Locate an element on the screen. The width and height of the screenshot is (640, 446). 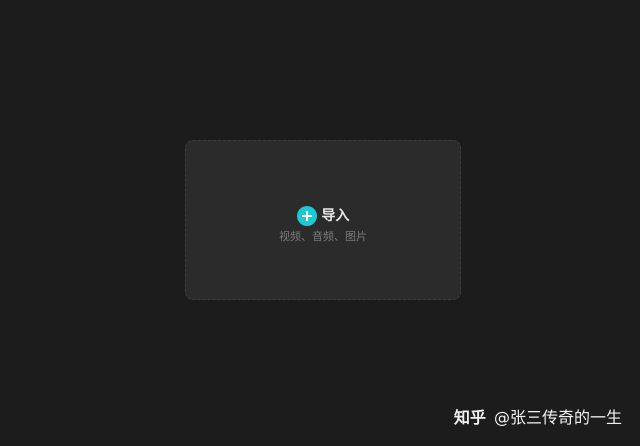
import-button: 导入 is located at coordinates (323, 216).